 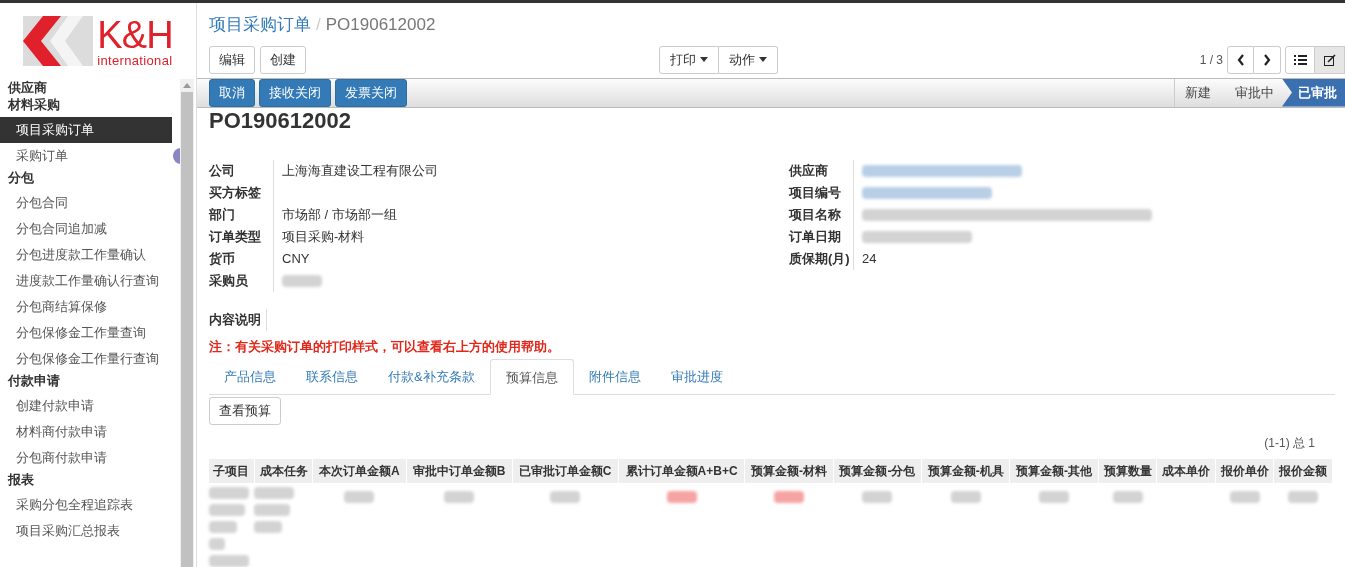 I want to click on list-icon, so click(x=1300, y=59).